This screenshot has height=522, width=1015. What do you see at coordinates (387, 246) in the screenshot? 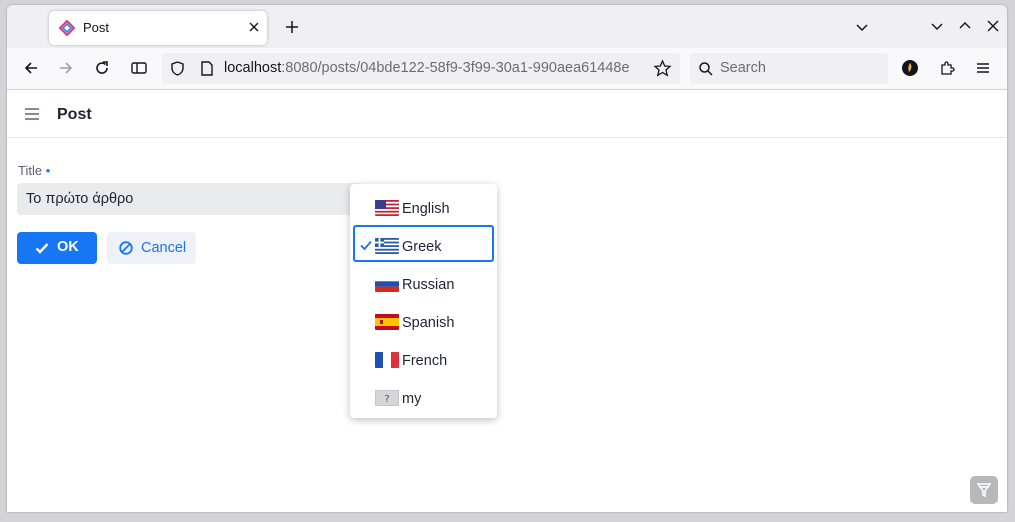
I see `greece-flag-icon` at bounding box center [387, 246].